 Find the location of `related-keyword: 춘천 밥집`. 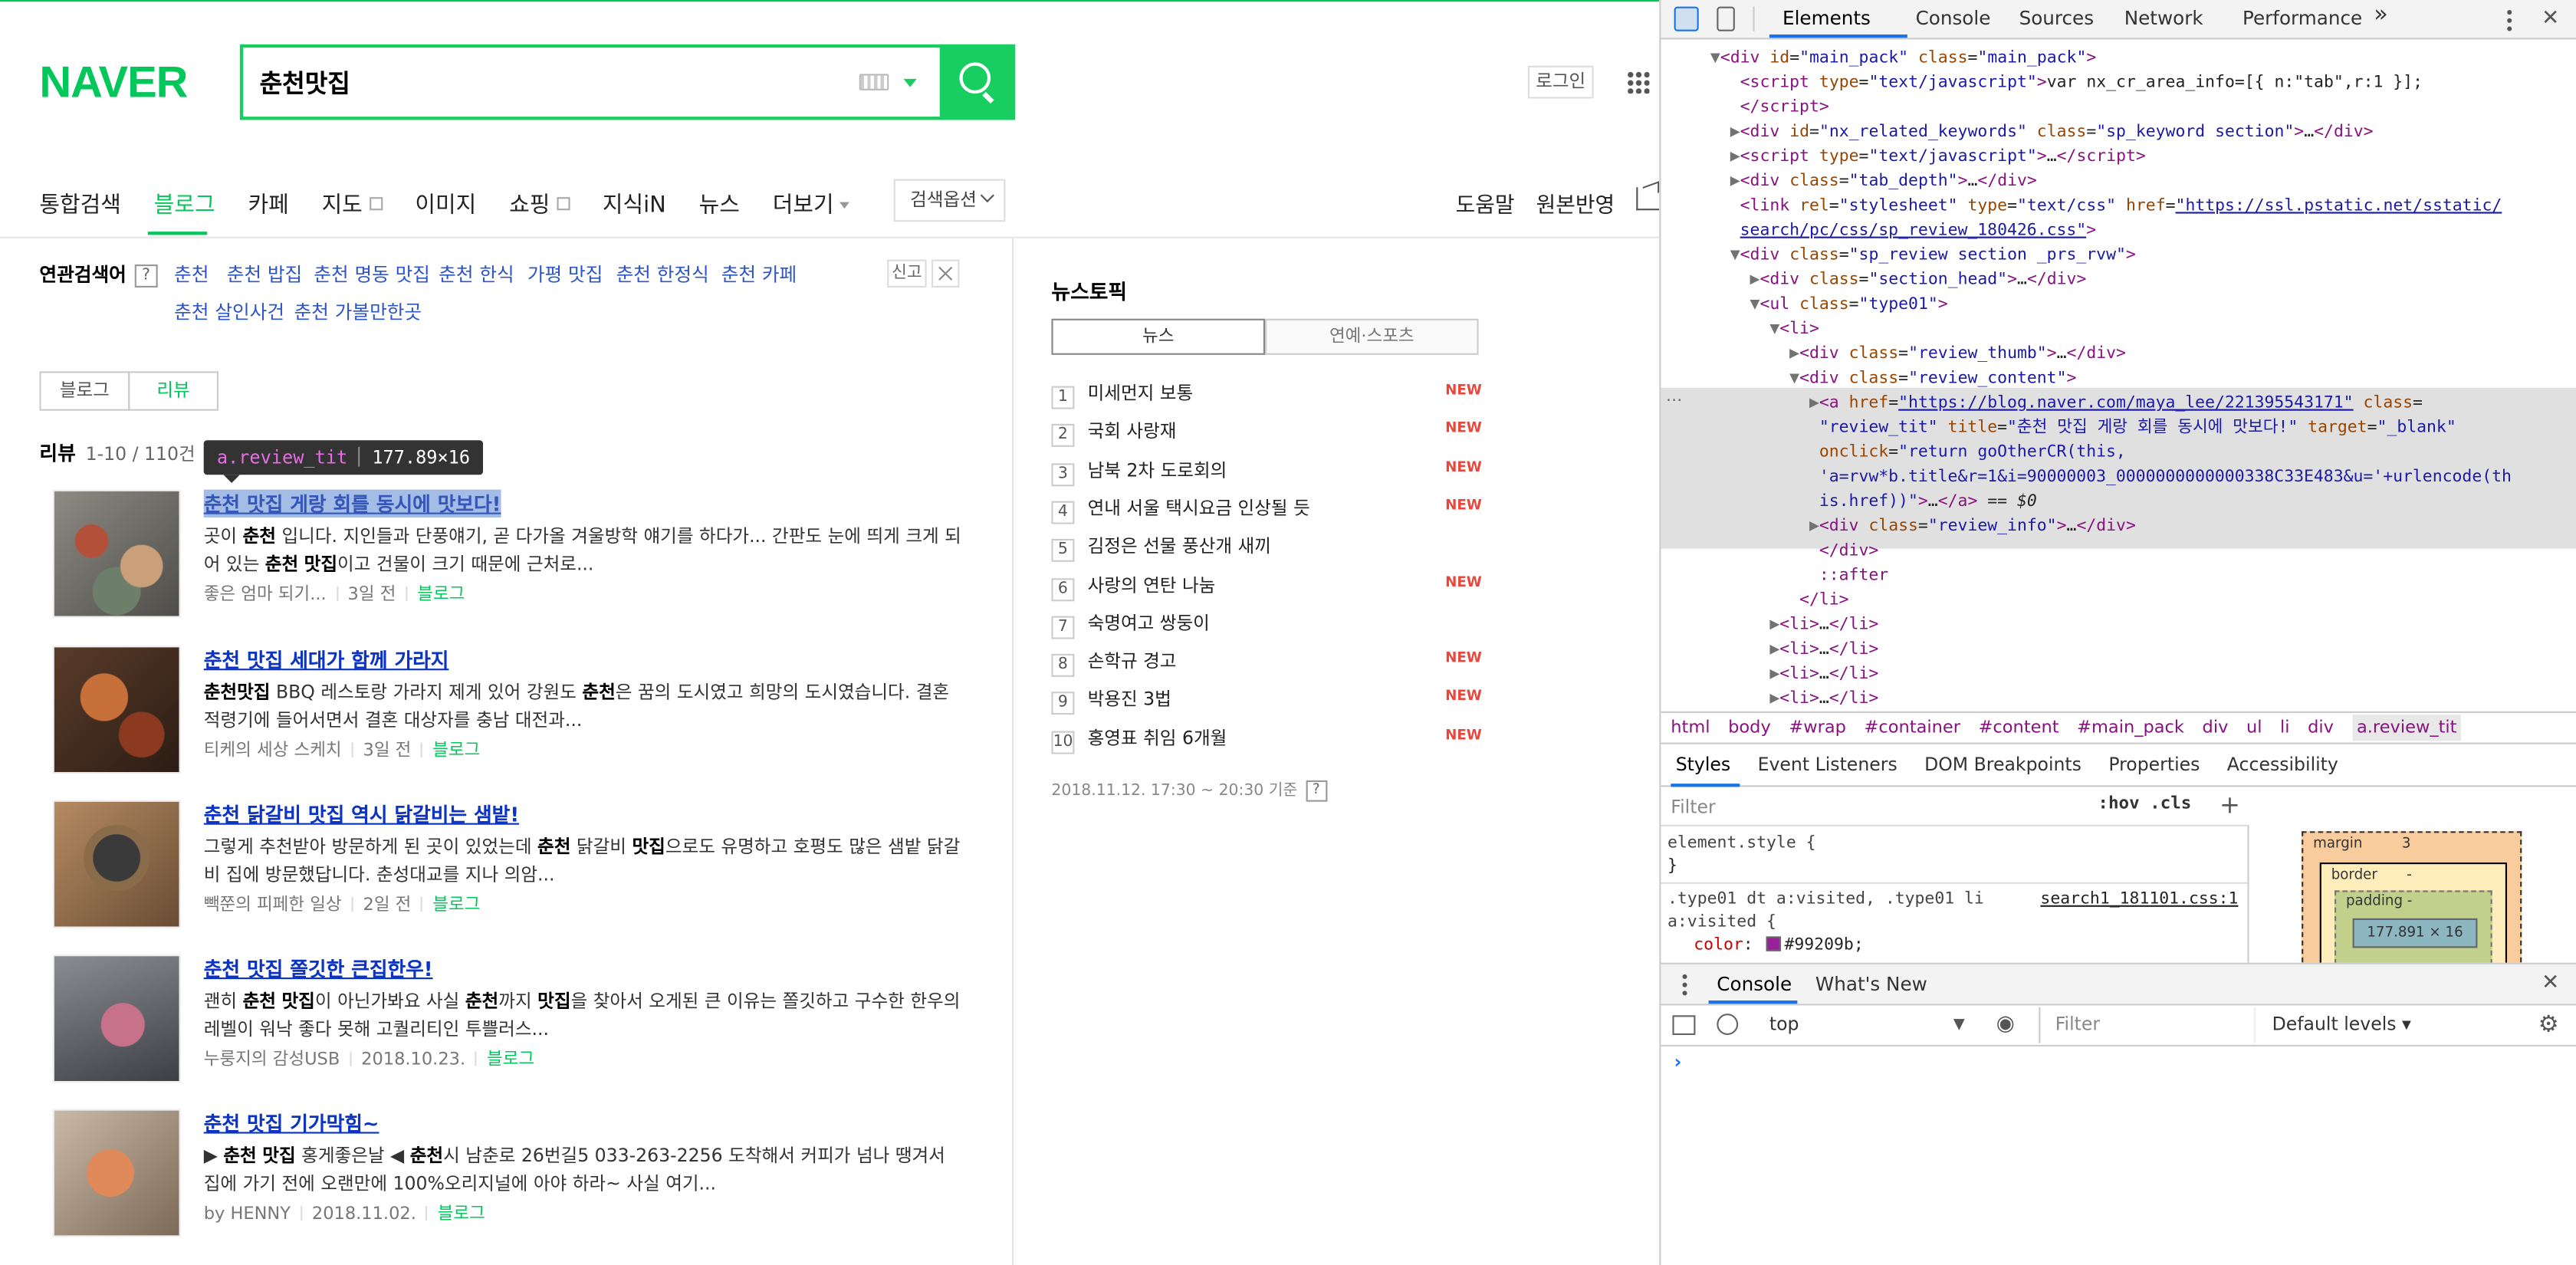

related-keyword: 춘천 밥집 is located at coordinates (265, 274).